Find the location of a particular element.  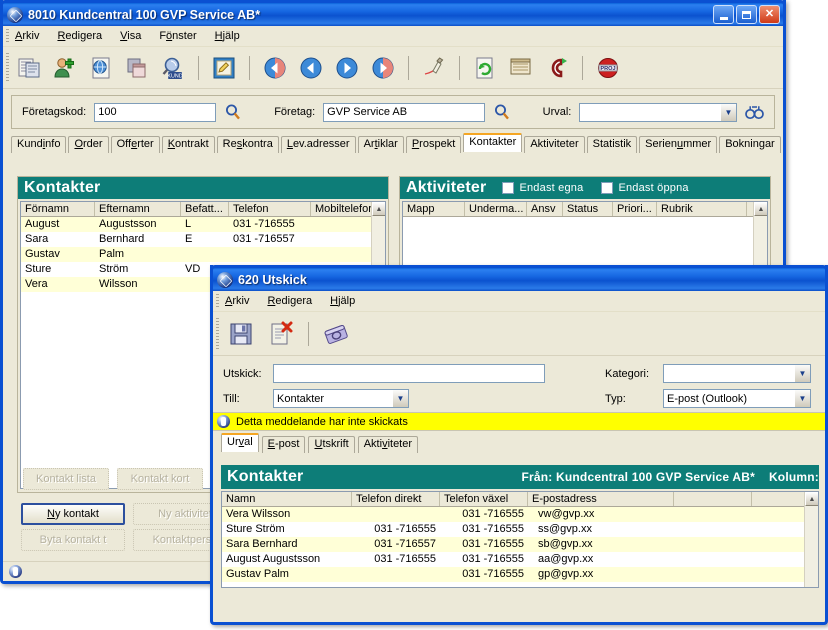

tab-serienummer: Serienummer is located at coordinates (678, 144).